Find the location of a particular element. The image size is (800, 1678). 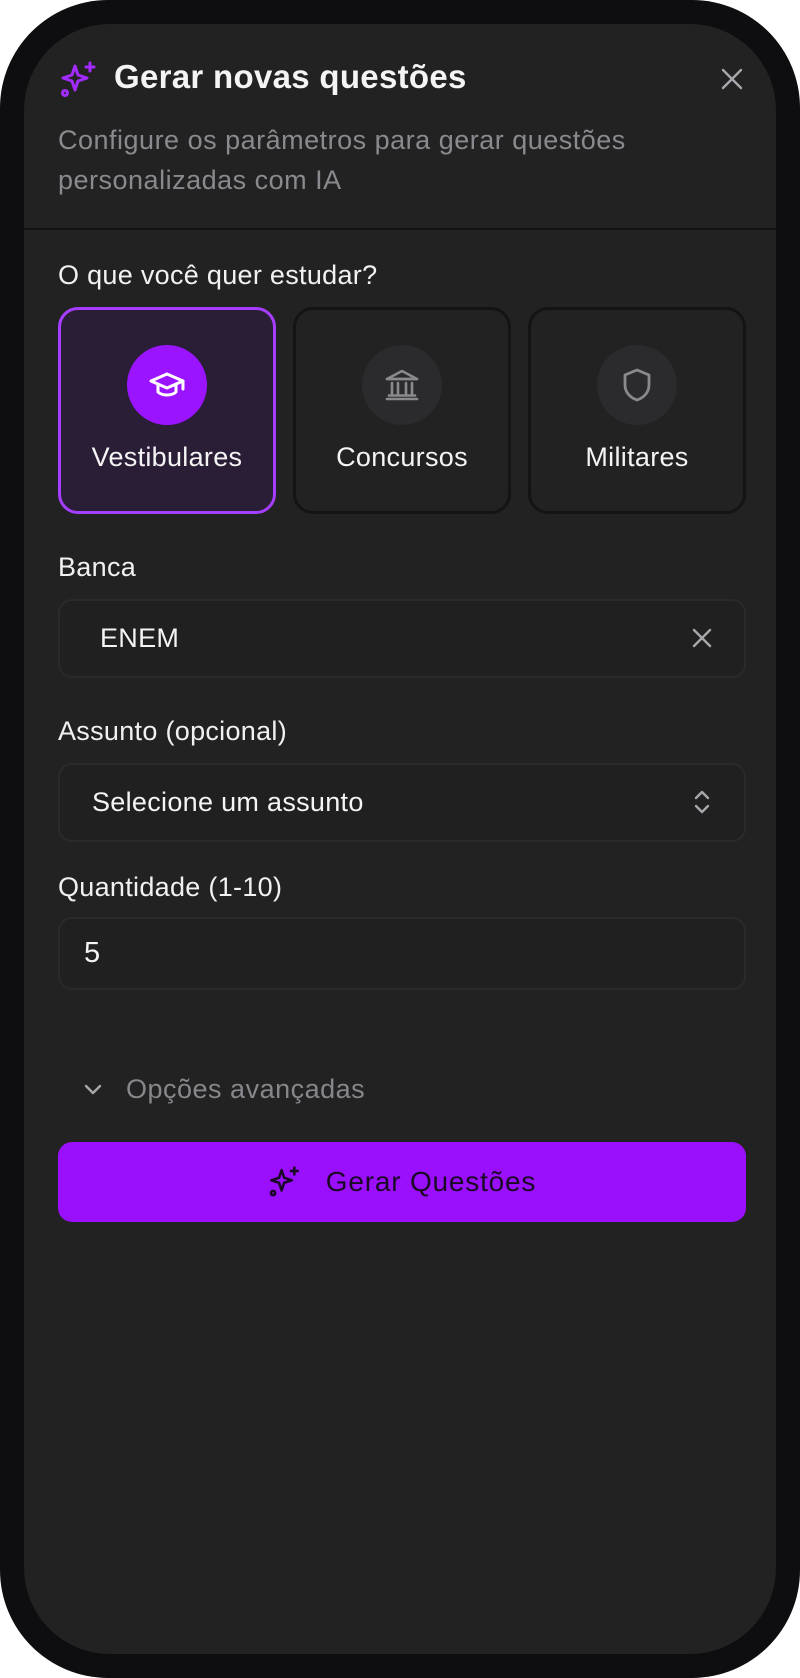

study-options: Vestibulares Concursos Militares is located at coordinates (402, 410).